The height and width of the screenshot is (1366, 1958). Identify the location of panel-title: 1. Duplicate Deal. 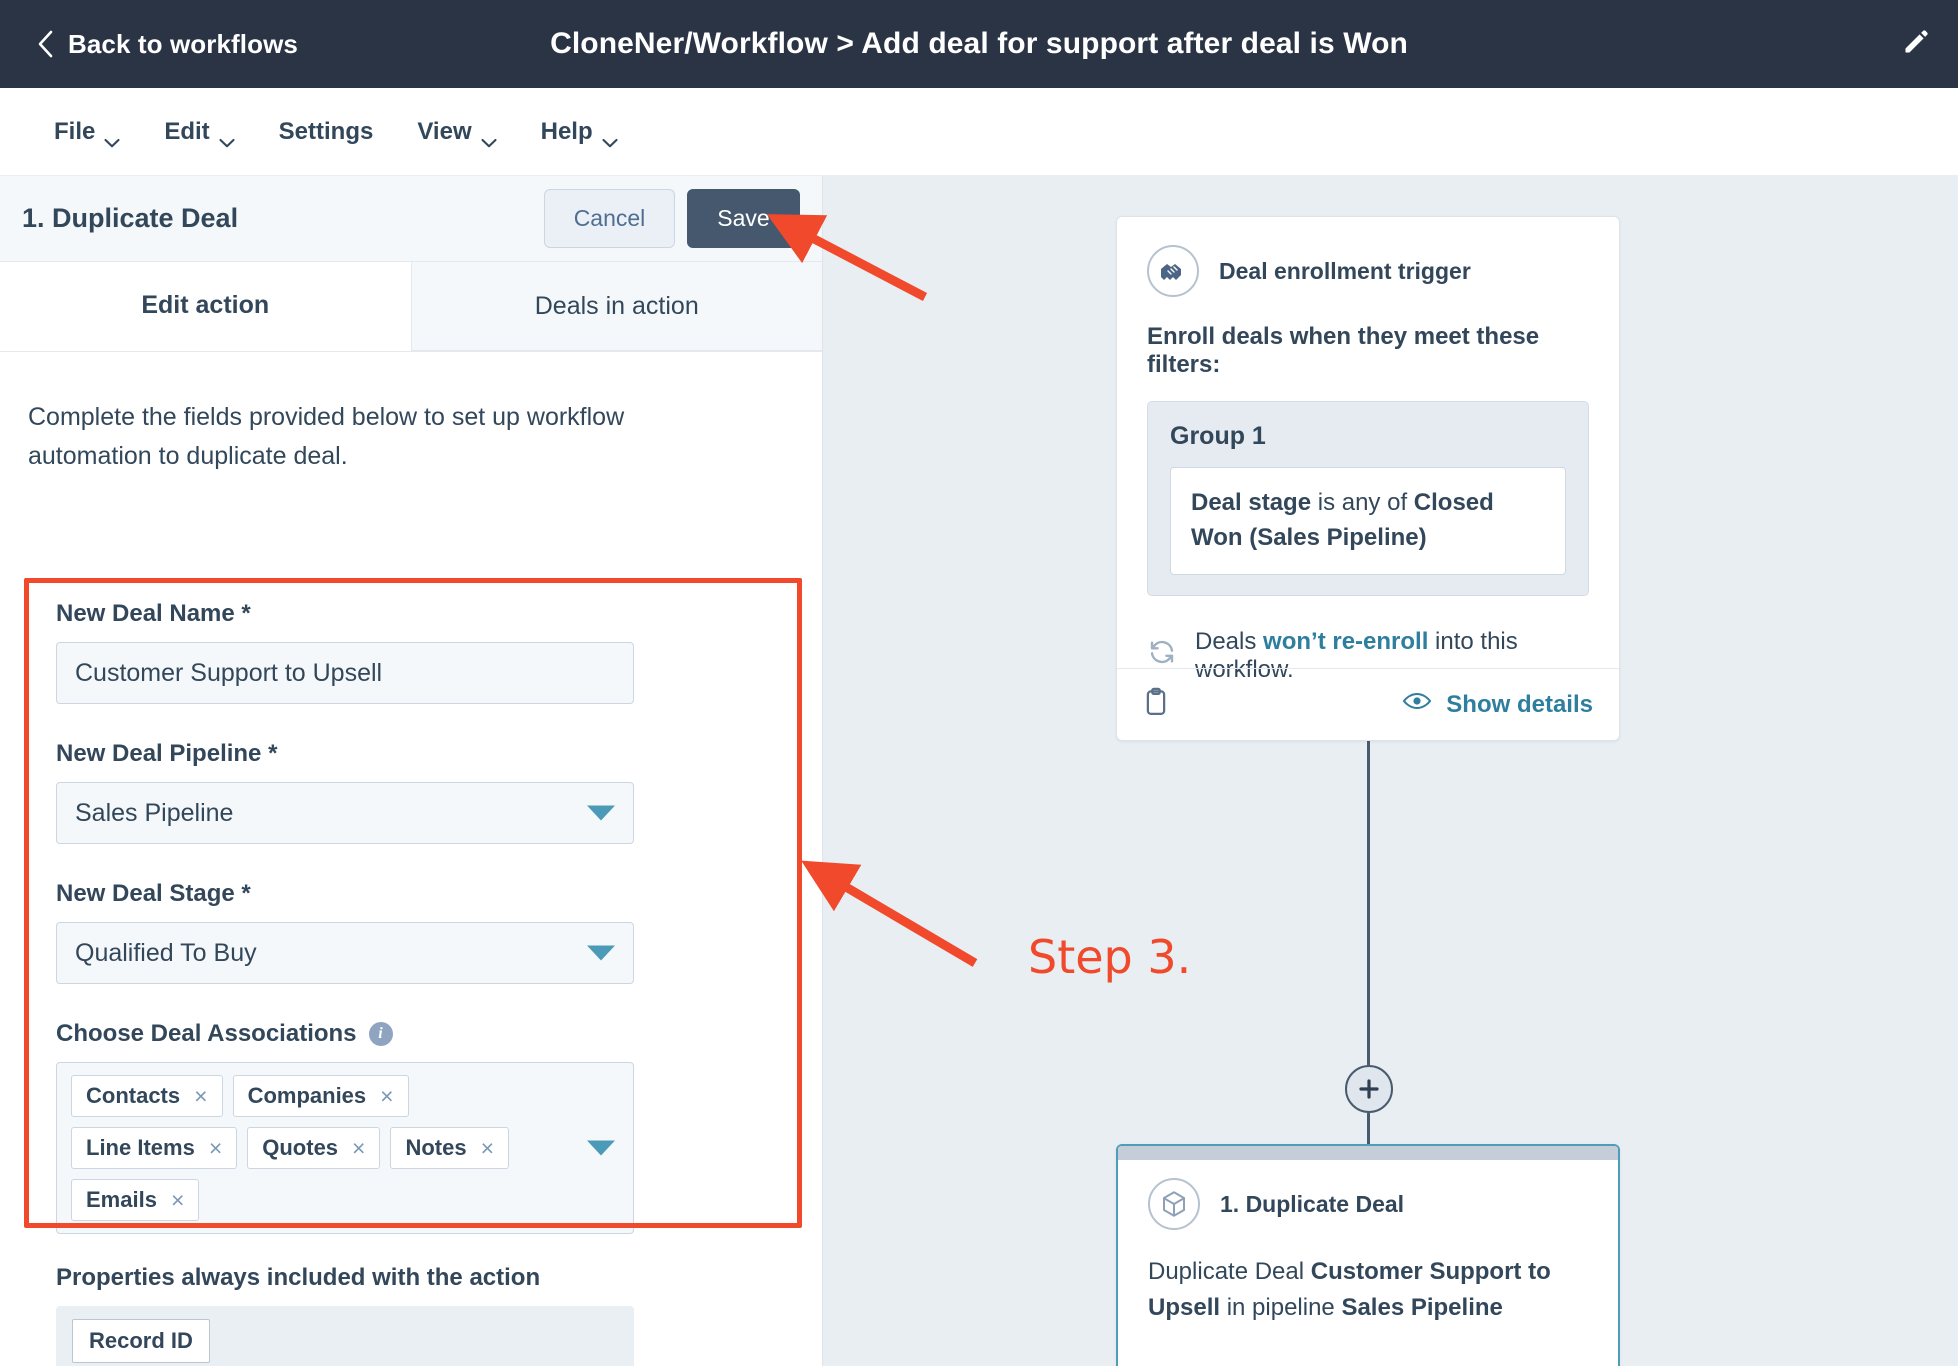
(130, 218).